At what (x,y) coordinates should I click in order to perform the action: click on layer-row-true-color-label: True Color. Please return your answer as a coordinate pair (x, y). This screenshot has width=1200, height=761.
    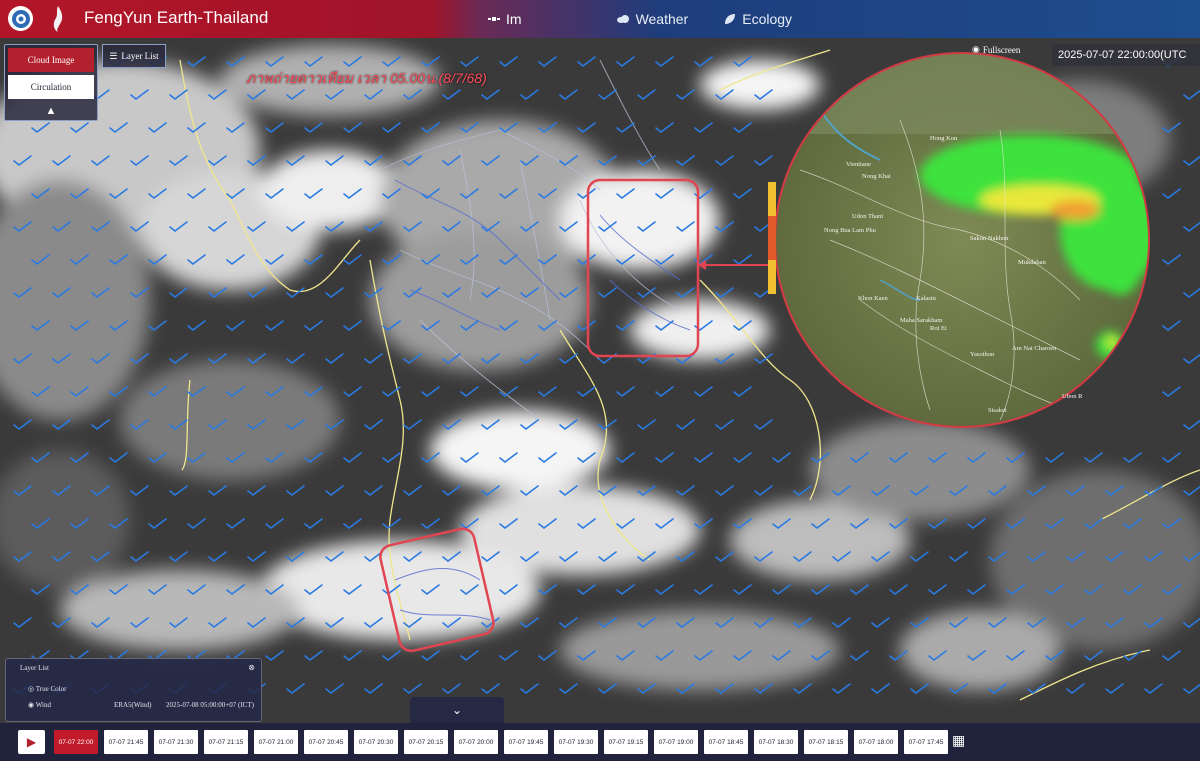
    Looking at the image, I should click on (51, 689).